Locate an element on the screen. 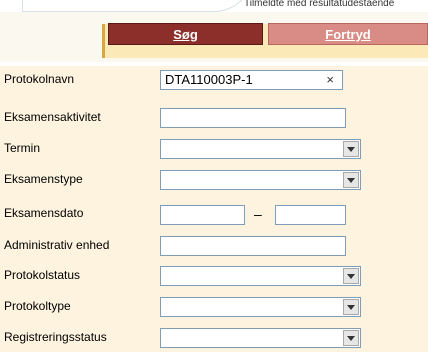  protokolnavn-label: Protokolnavn is located at coordinates (39, 79).